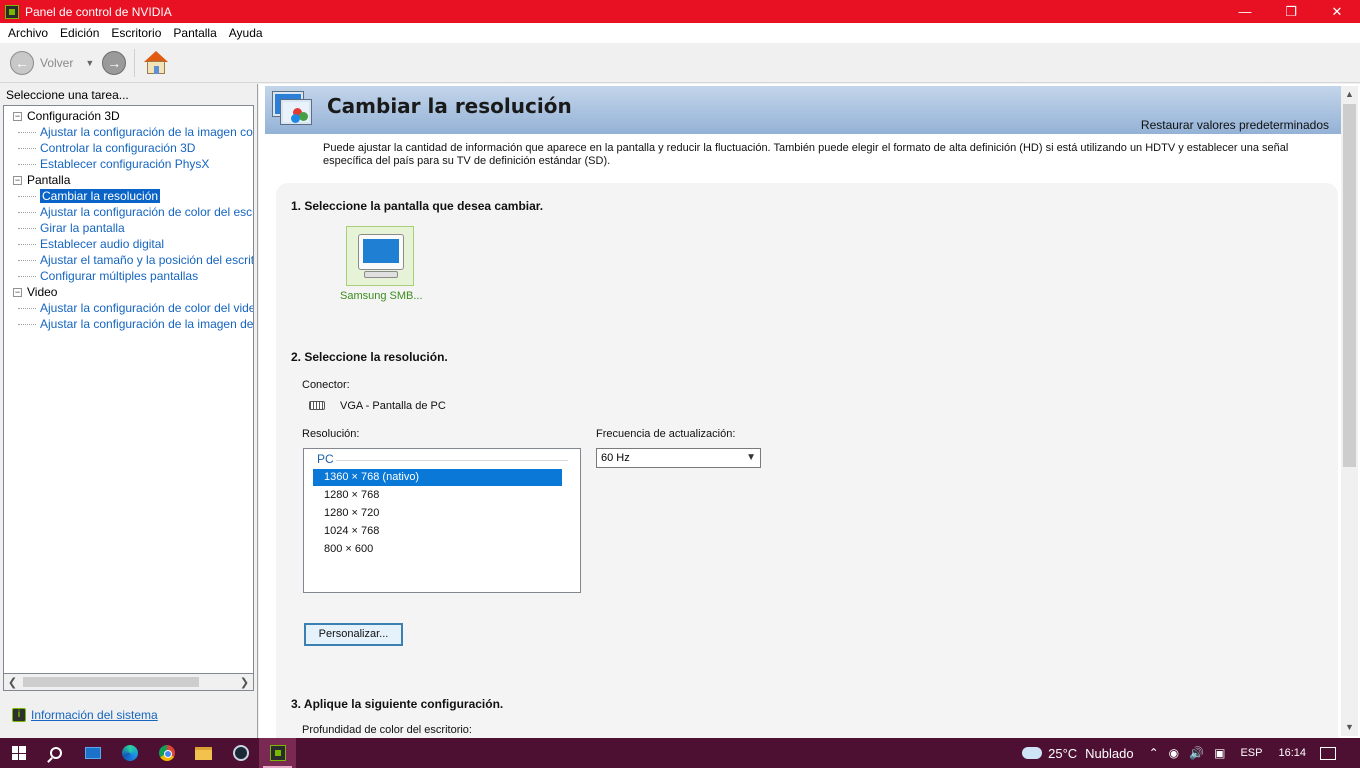 Image resolution: width=1360 pixels, height=768 pixels. What do you see at coordinates (203, 753) in the screenshot?
I see `file-explorer-icon` at bounding box center [203, 753].